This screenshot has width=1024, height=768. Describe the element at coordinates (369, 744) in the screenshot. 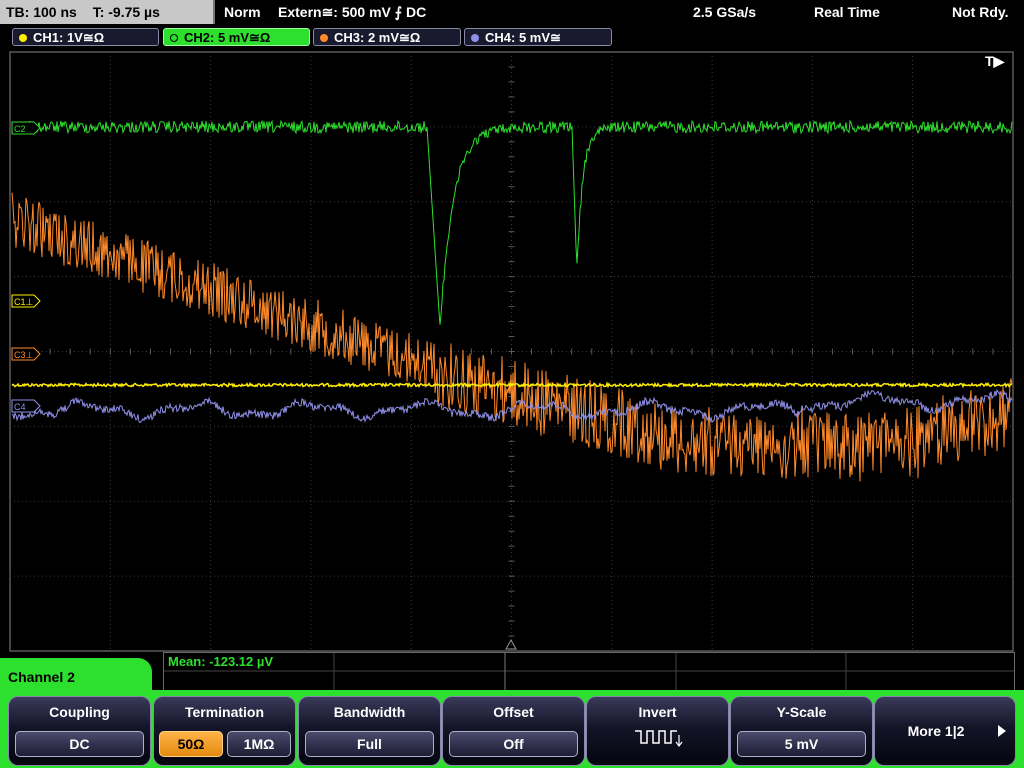

I see `bandwidth-value: Full` at that location.